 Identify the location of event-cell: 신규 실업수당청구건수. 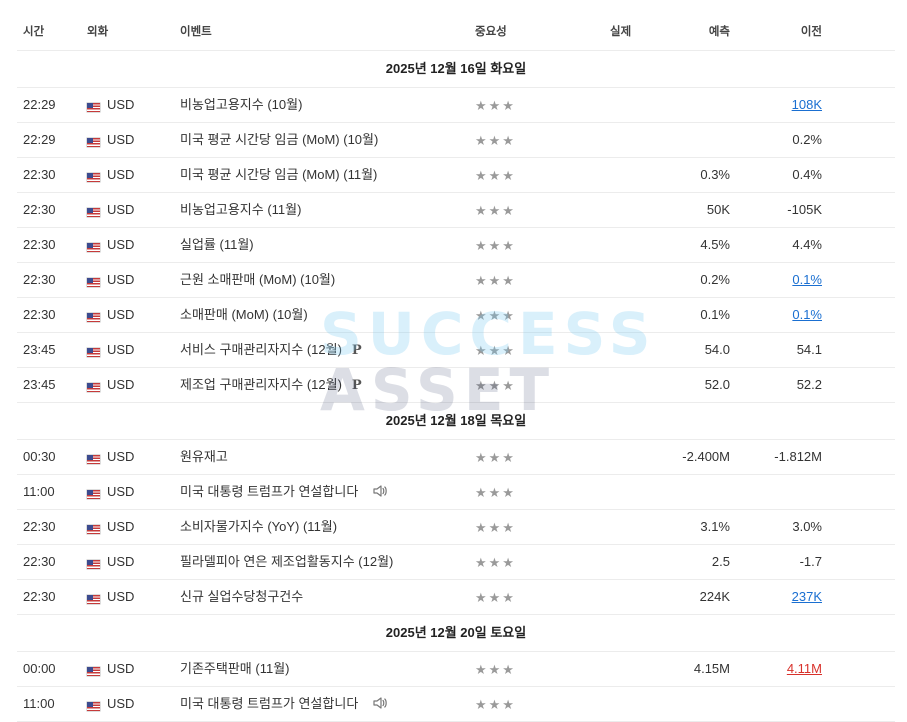
(241, 597).